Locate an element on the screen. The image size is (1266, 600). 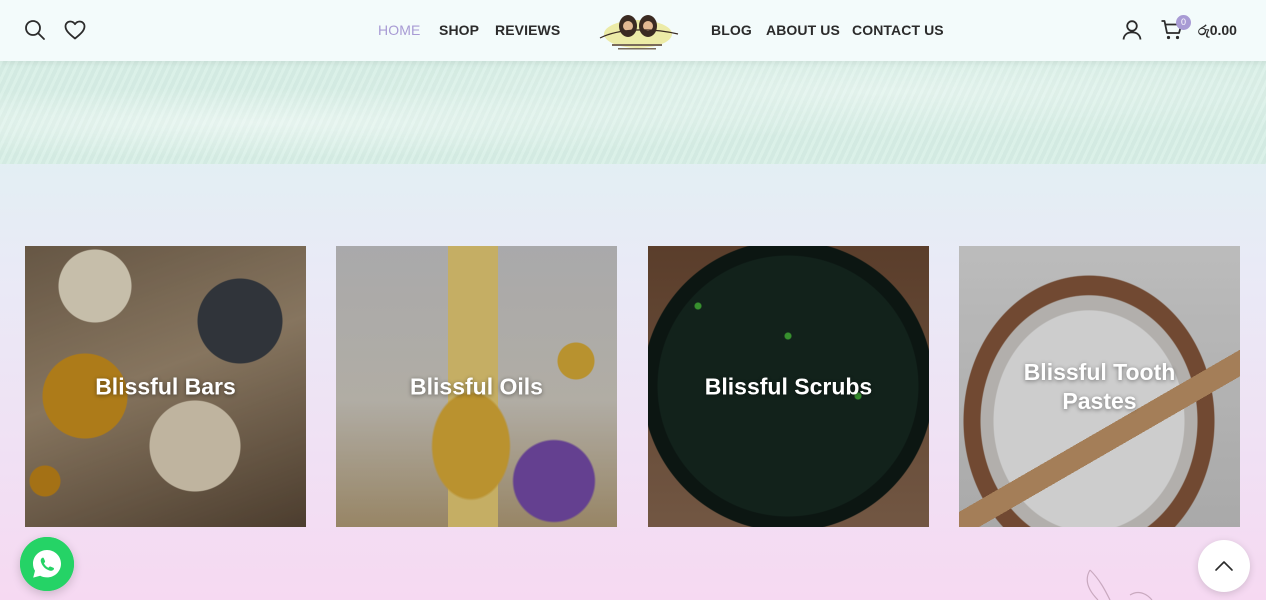
heart-icon is located at coordinates (75, 30).